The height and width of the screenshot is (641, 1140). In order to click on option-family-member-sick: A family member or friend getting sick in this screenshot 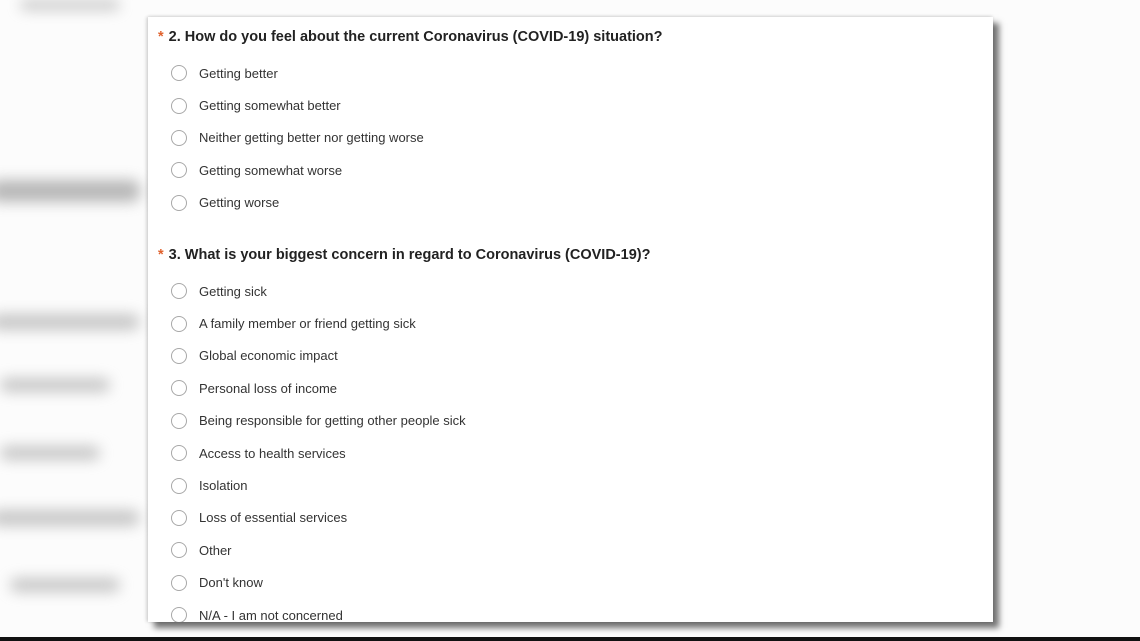, I will do `click(404, 323)`.